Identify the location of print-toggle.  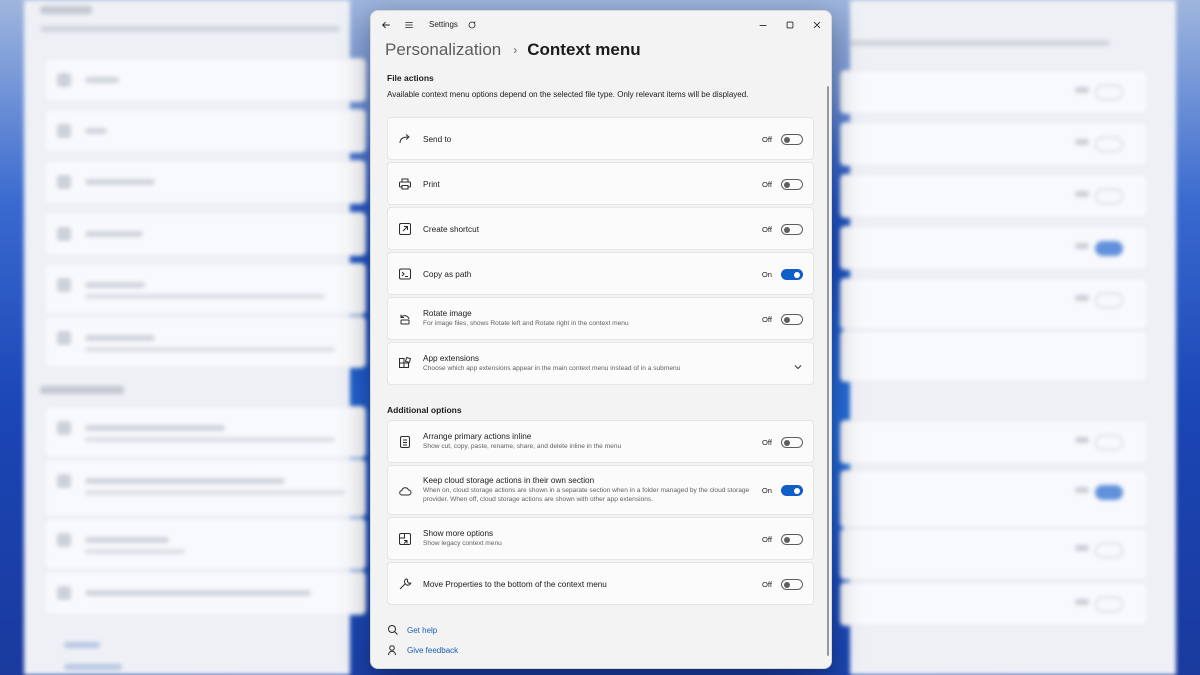
(792, 184).